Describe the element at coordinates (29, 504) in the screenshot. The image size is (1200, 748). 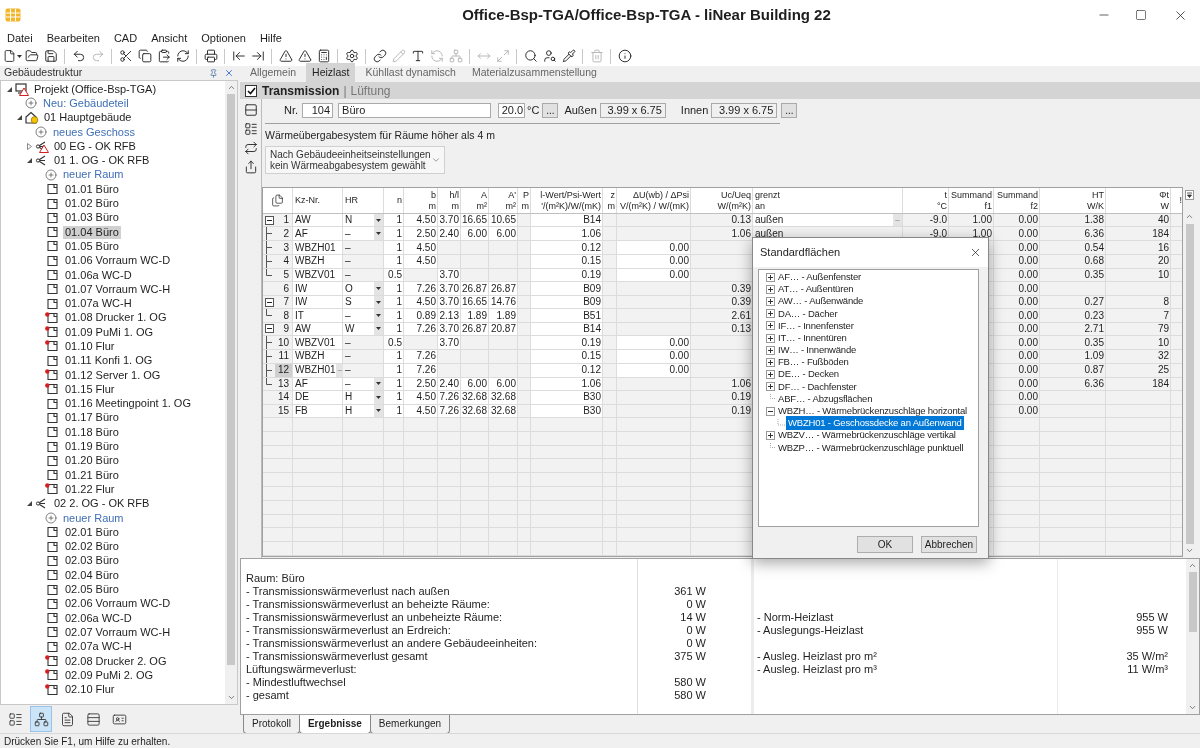
I see `expander-icon` at that location.